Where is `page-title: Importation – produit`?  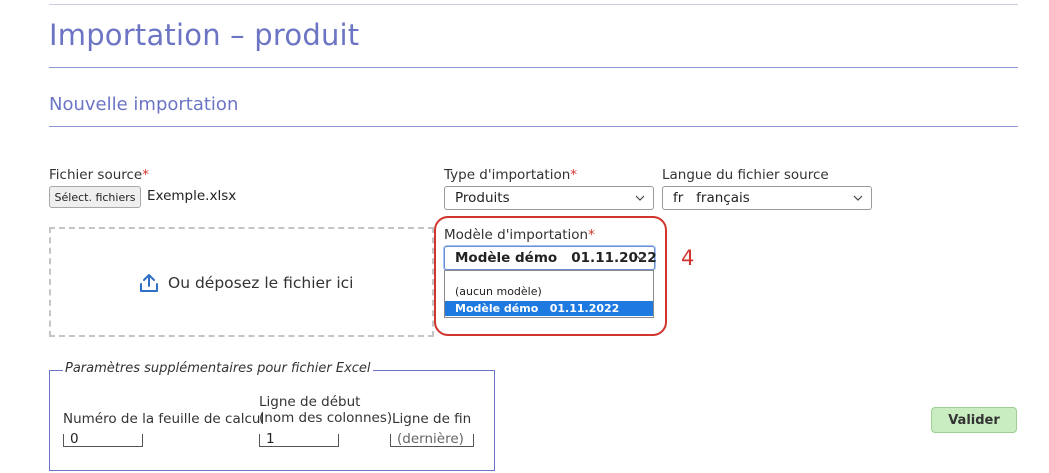
page-title: Importation – produit is located at coordinates (204, 35).